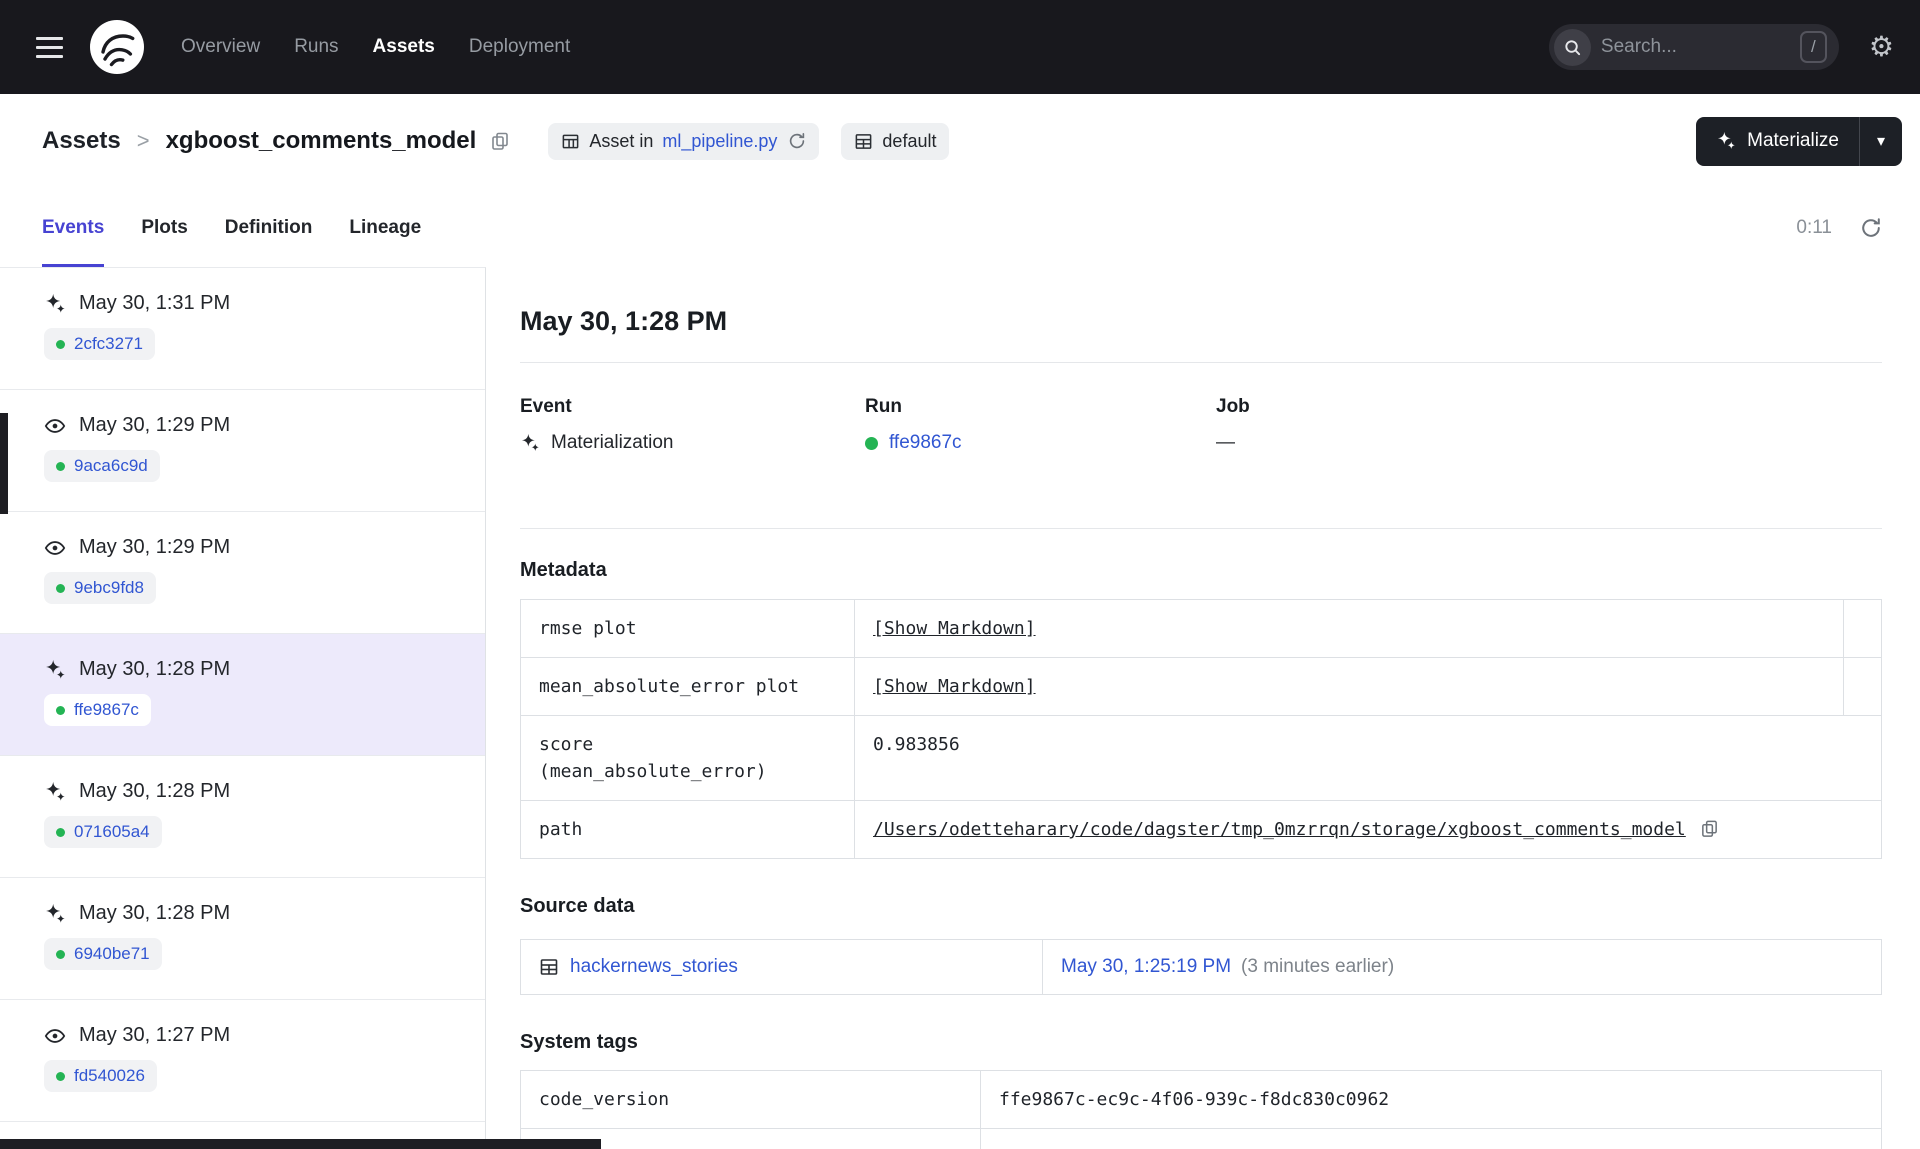  I want to click on run-tag: 6940be71, so click(103, 954).